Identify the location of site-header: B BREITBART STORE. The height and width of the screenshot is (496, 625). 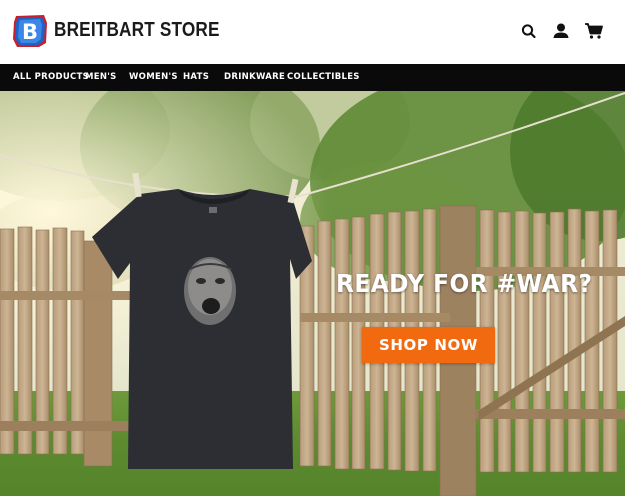
(312, 32).